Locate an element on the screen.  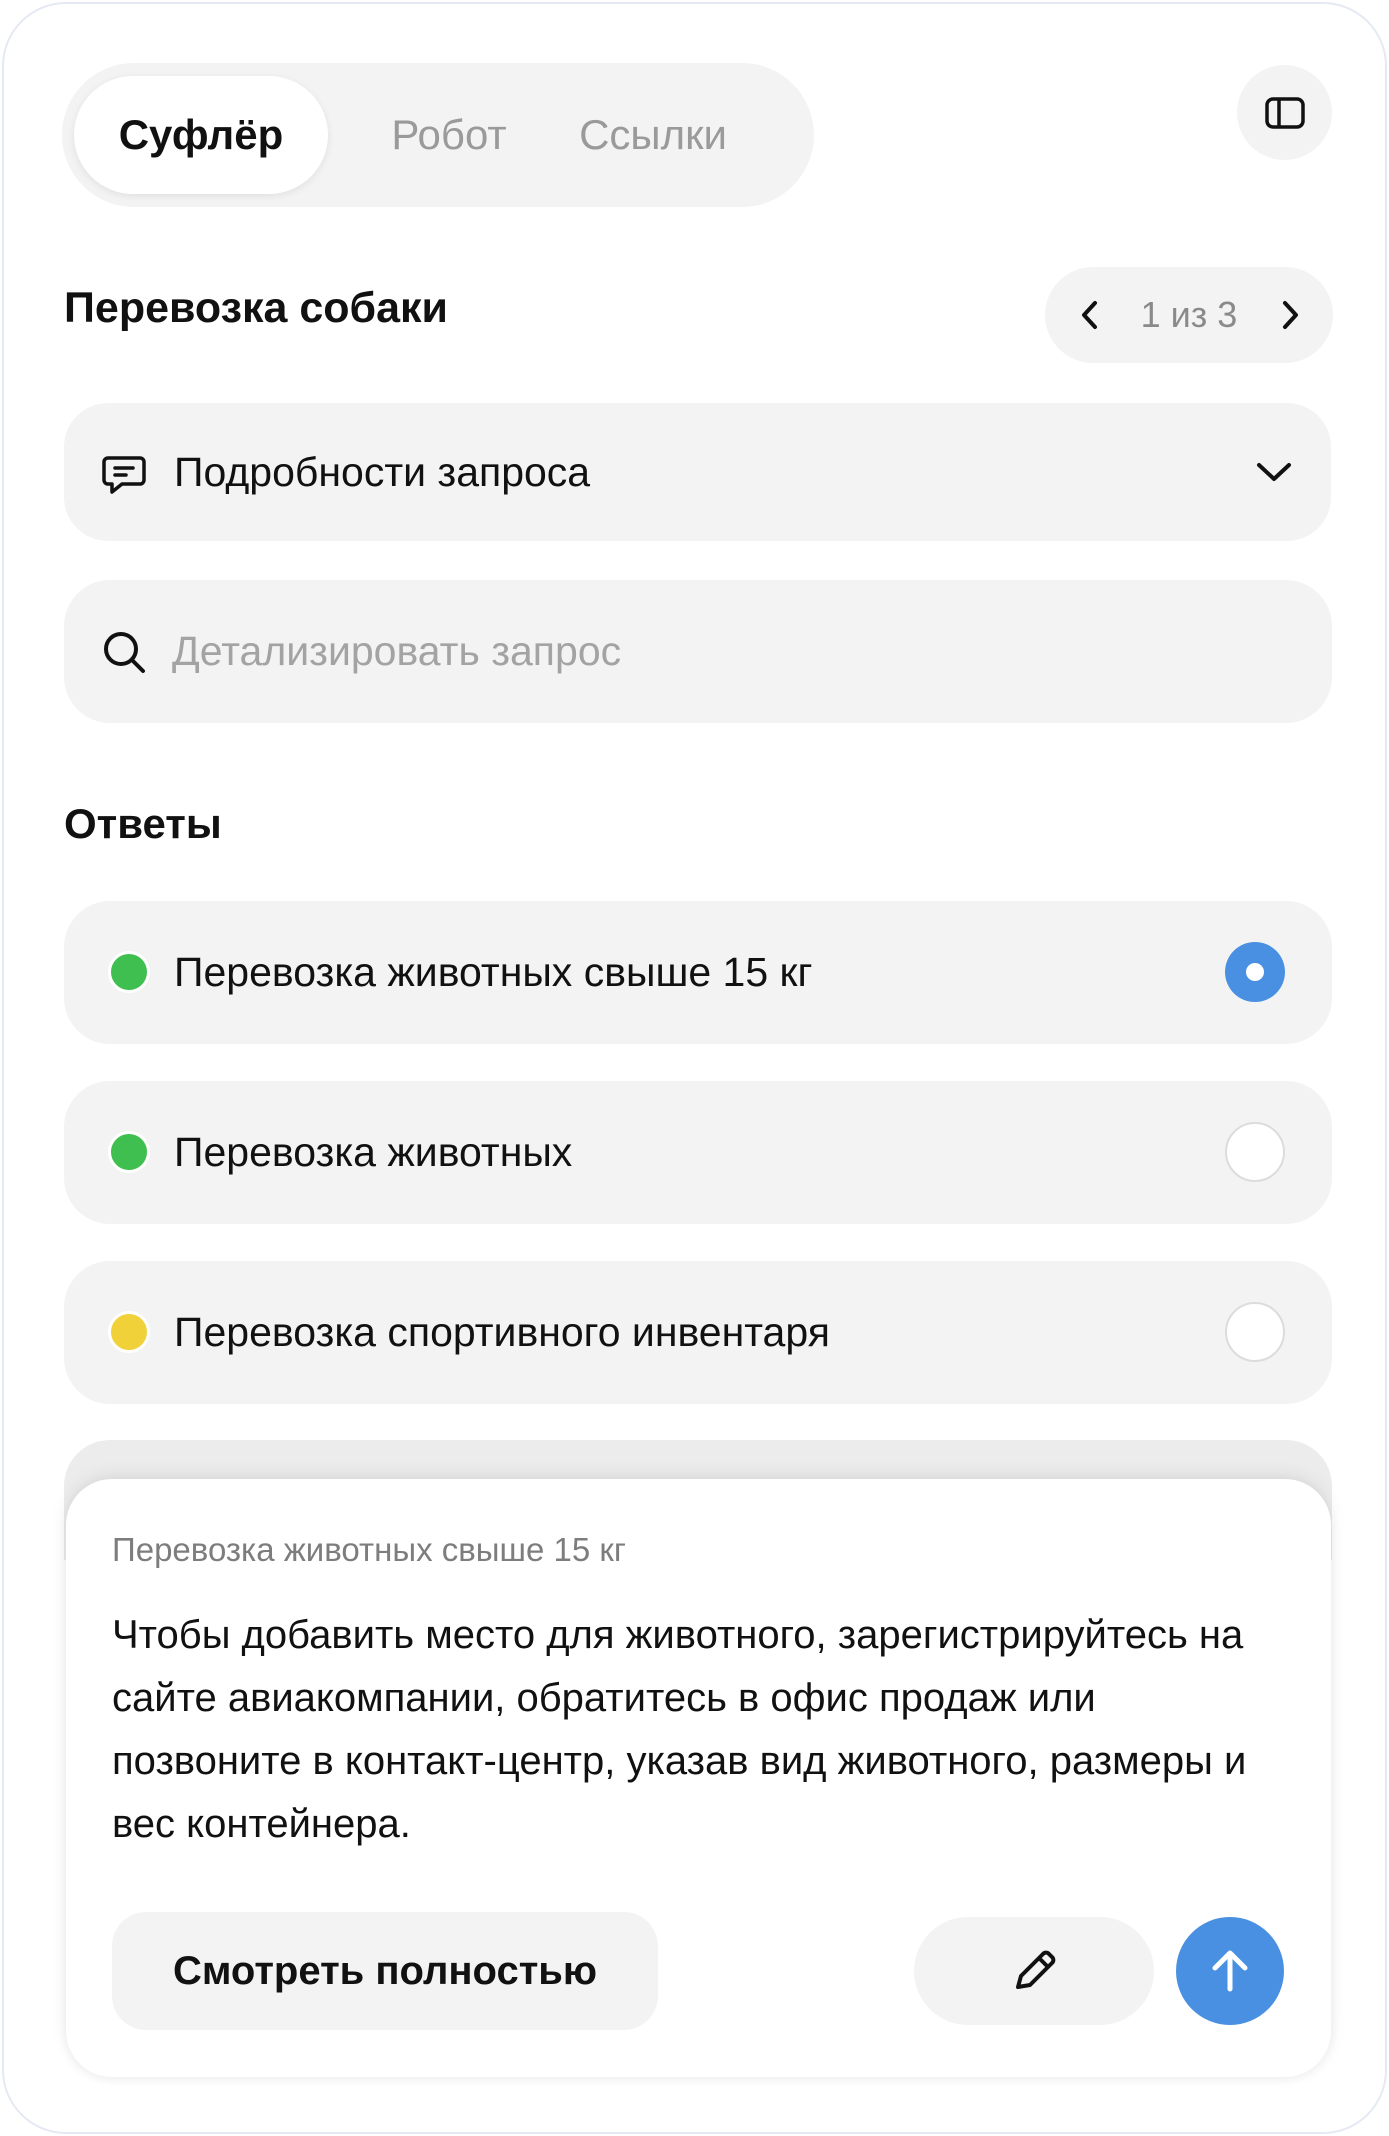
toggle-sidebar-button is located at coordinates (1284, 112).